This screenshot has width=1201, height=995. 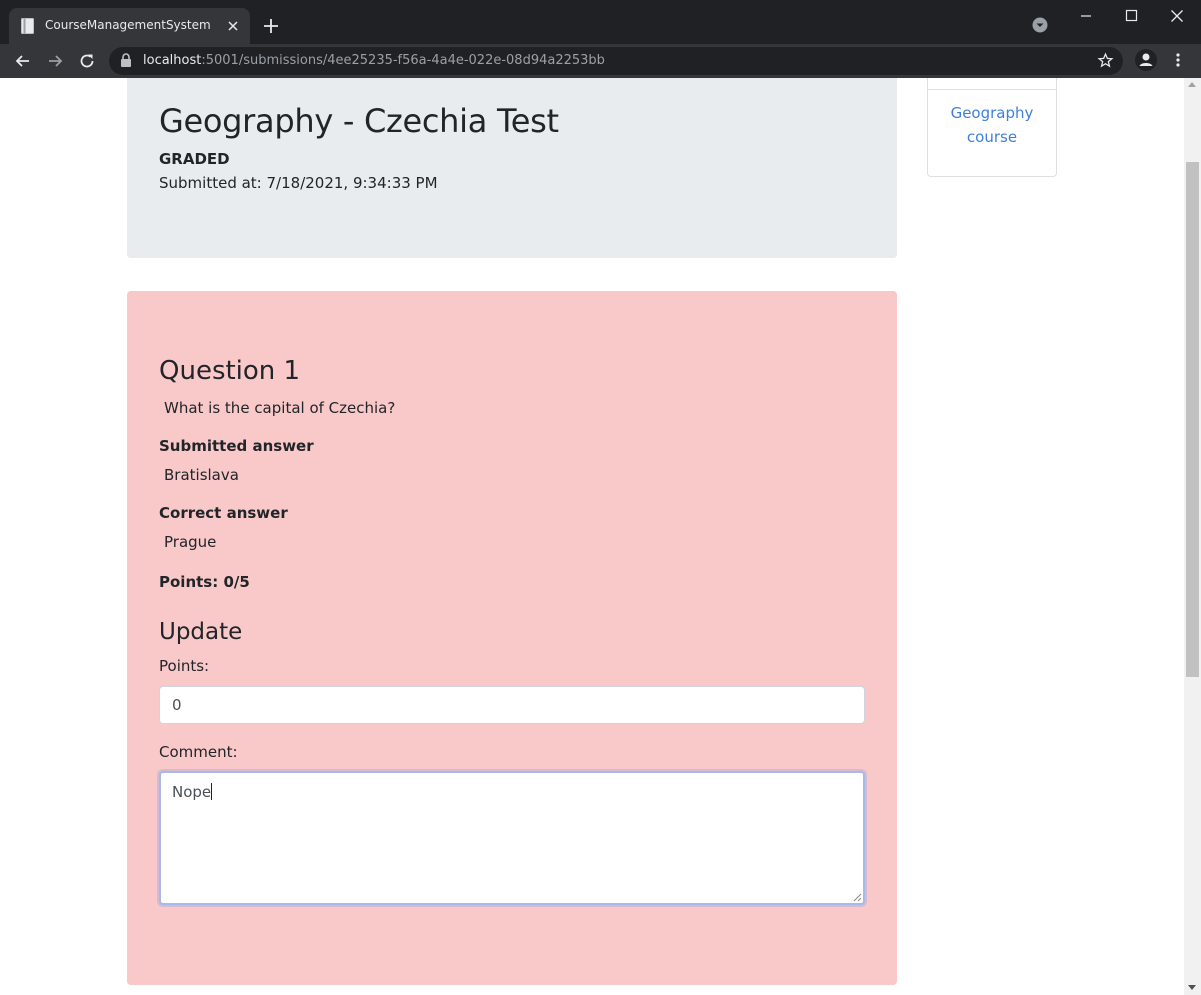 I want to click on course-link: Geography course, so click(x=992, y=125).